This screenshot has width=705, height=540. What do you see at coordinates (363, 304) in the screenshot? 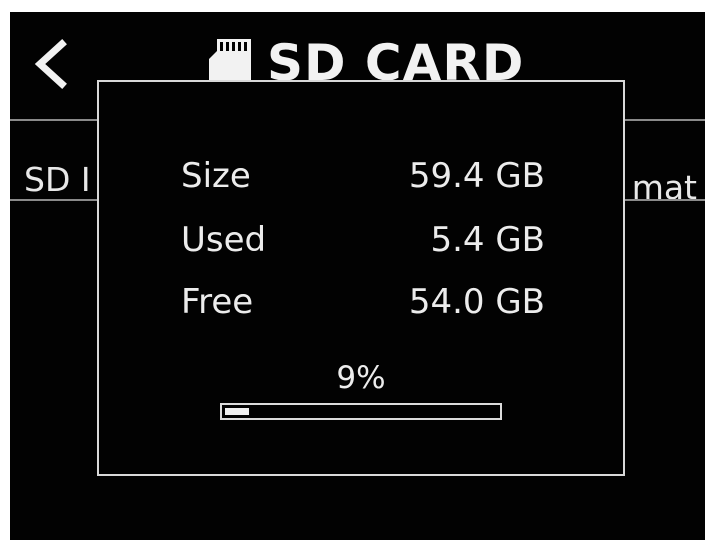
I see `free-row: Free 54.0 GB` at bounding box center [363, 304].